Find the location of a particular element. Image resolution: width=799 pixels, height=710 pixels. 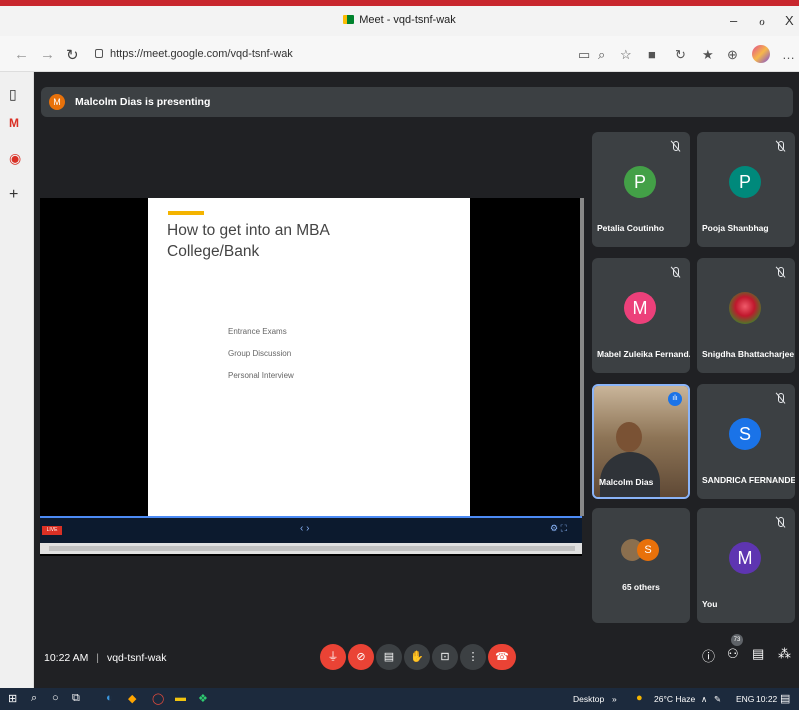

participant-tile: S SANDRICA FERNANDES is located at coordinates (746, 441).